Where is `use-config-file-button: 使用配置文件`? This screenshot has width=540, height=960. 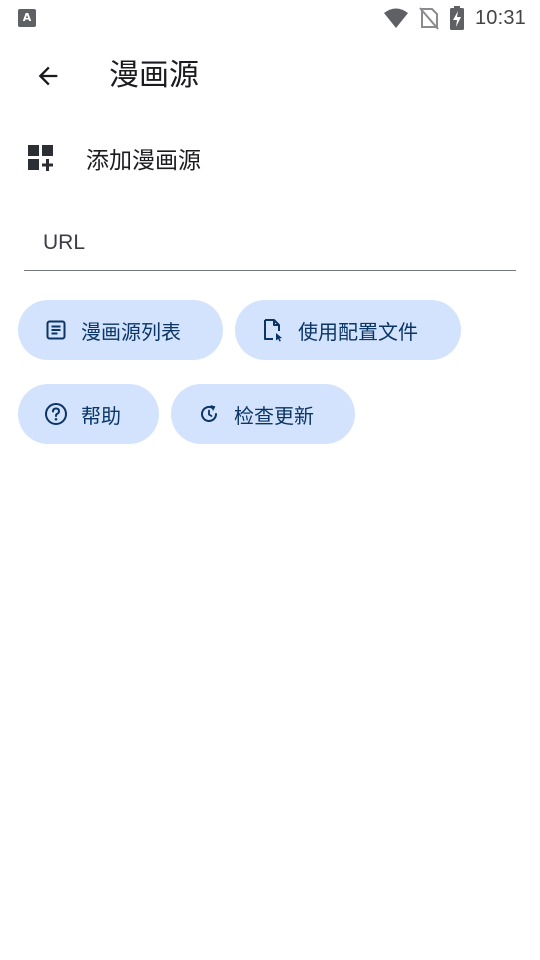 use-config-file-button: 使用配置文件 is located at coordinates (348, 330).